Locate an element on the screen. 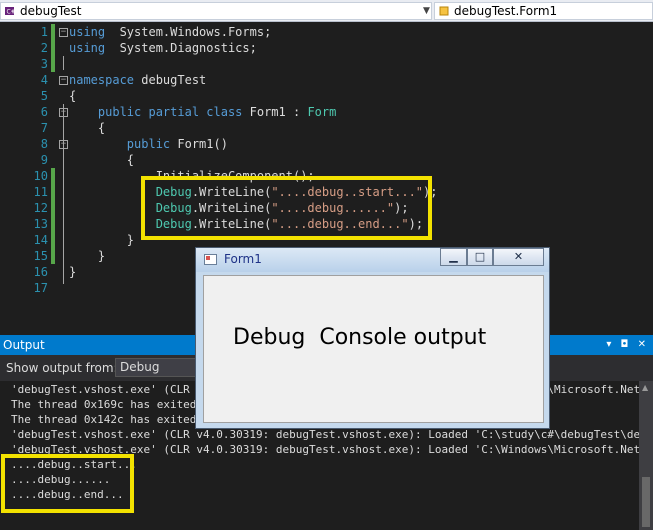  navigation-bar: C# debugTest ▼ debugTest.Form1 is located at coordinates (326, 11).